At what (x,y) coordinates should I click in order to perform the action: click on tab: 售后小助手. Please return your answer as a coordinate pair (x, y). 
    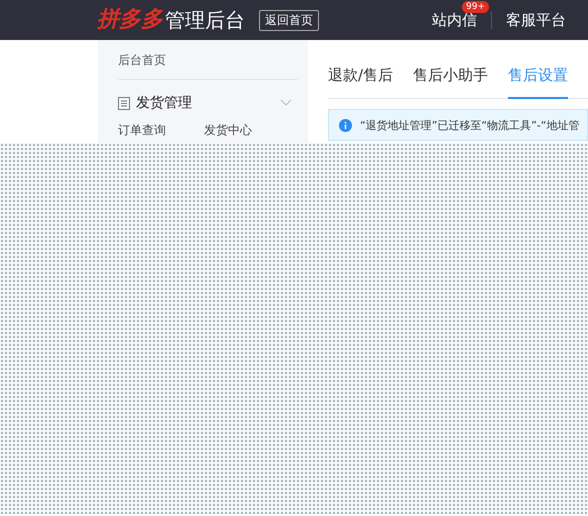
    Looking at the image, I should click on (450, 82).